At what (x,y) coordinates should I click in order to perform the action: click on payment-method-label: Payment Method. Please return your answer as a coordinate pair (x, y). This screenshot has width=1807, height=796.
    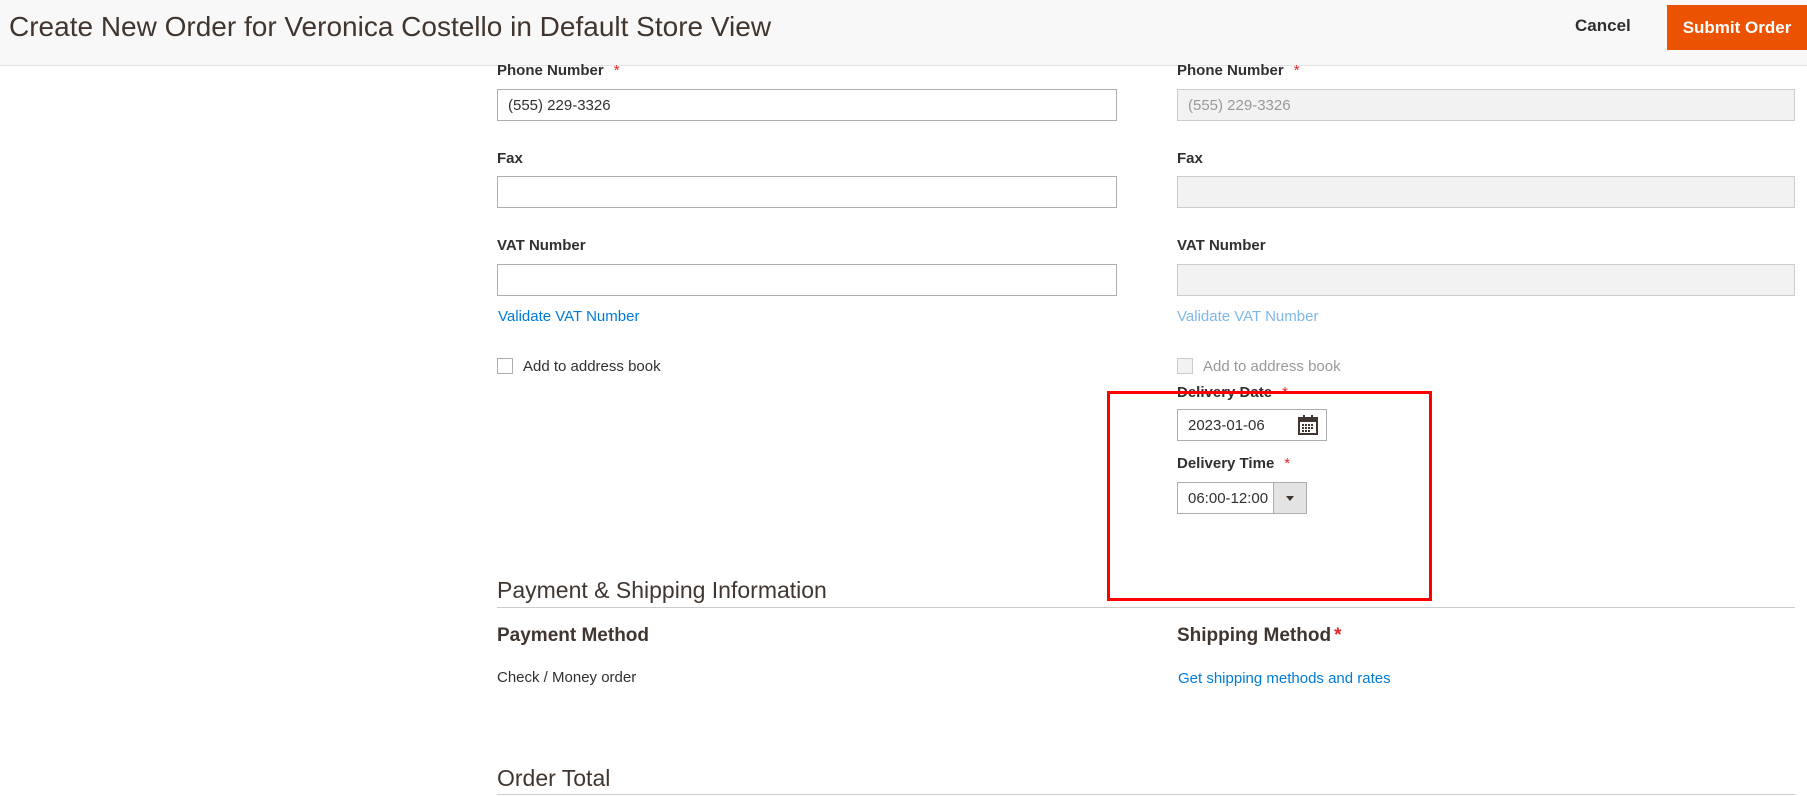
    Looking at the image, I should click on (573, 635).